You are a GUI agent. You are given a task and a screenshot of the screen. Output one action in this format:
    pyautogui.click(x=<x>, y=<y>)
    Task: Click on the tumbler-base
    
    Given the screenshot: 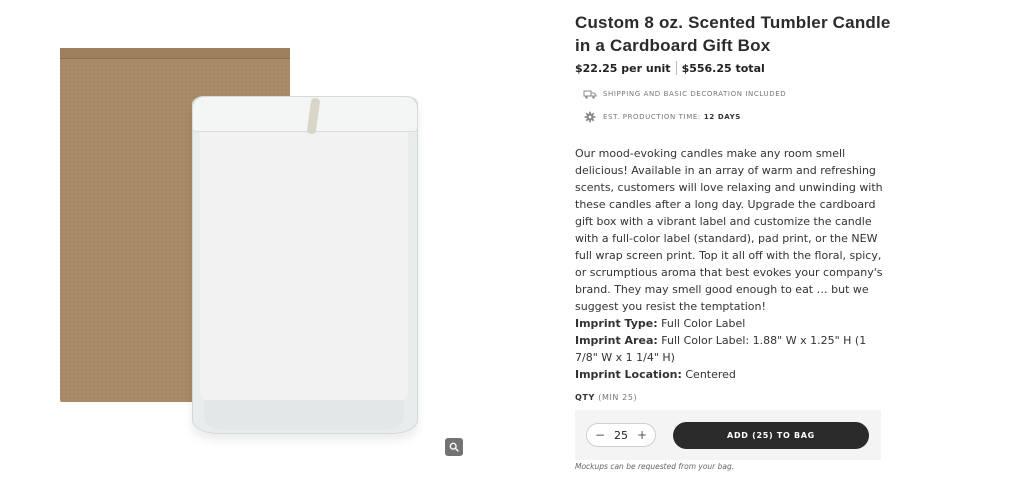 What is the action you would take?
    pyautogui.click(x=304, y=415)
    